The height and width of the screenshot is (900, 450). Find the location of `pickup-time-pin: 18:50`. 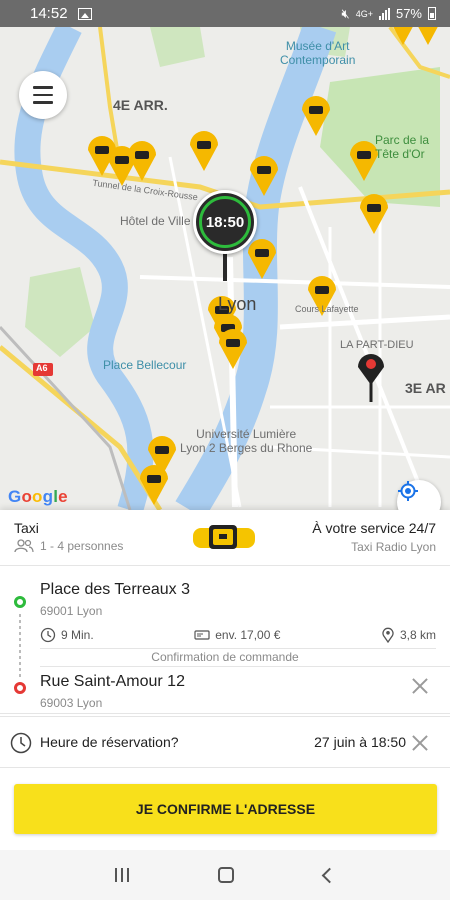

pickup-time-pin: 18:50 is located at coordinates (225, 222).